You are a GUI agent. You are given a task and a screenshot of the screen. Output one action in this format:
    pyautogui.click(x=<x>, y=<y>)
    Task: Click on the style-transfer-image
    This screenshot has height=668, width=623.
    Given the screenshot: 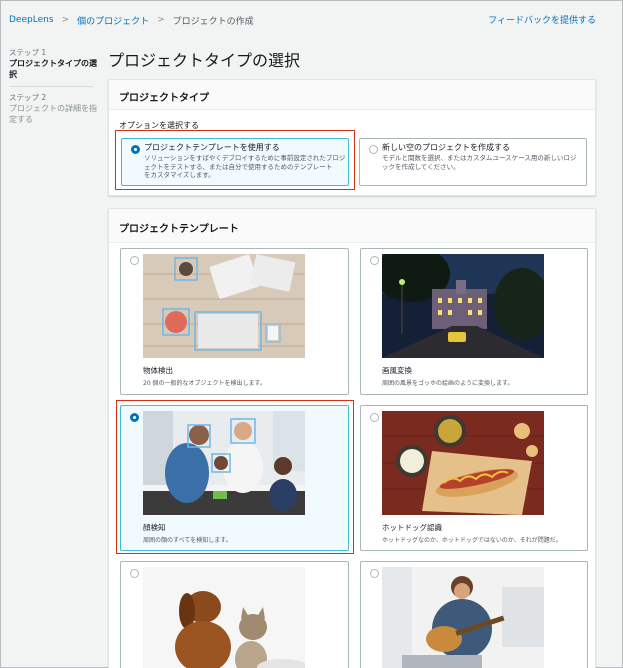 What is the action you would take?
    pyautogui.click(x=463, y=306)
    